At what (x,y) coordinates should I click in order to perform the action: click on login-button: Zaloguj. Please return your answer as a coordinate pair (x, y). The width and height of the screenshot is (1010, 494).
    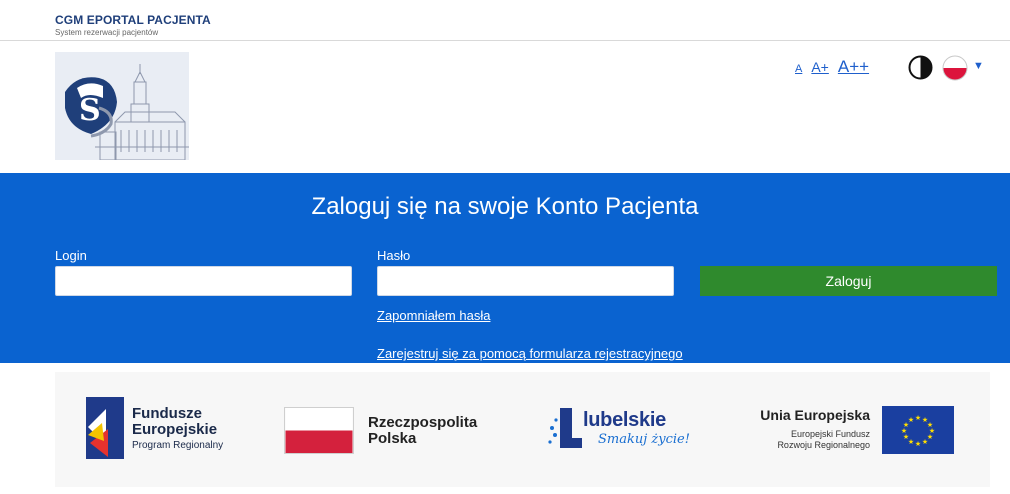
    Looking at the image, I should click on (848, 281).